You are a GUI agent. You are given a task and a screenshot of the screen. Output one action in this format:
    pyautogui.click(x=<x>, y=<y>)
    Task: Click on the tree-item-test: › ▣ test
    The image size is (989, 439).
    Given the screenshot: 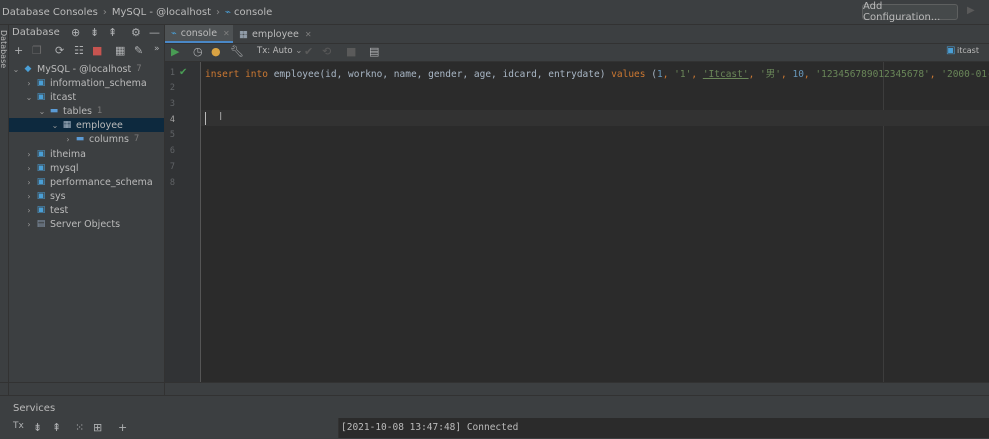 What is the action you would take?
    pyautogui.click(x=94, y=210)
    